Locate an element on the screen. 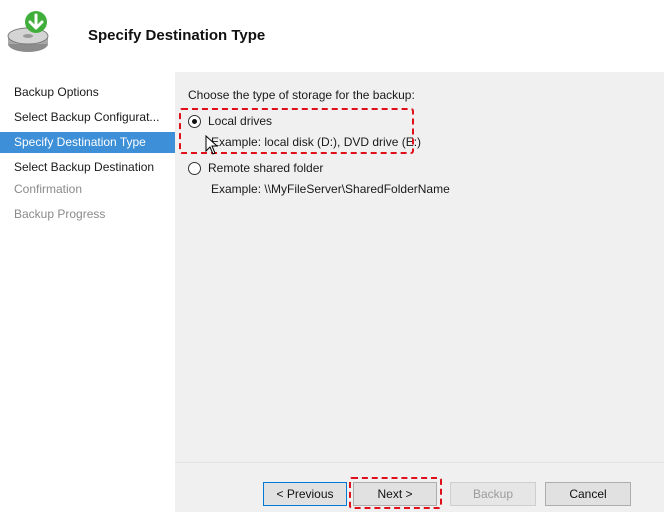 The width and height of the screenshot is (664, 512). remote-shared-folder-example: Example: \\MyFileServer\SharedFolderName is located at coordinates (330, 189).